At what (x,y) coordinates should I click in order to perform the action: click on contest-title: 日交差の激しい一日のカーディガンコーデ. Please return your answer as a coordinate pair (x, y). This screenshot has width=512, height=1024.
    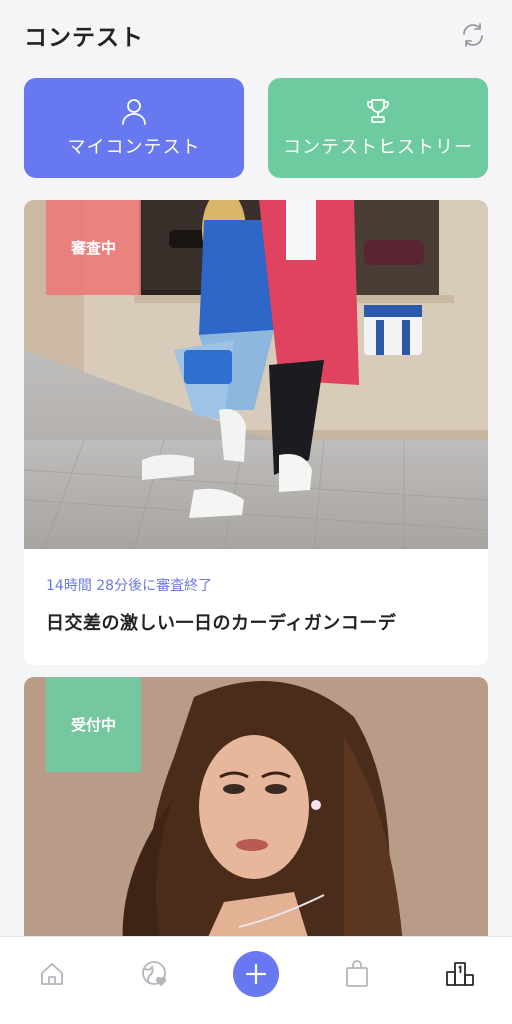
    Looking at the image, I should click on (221, 623).